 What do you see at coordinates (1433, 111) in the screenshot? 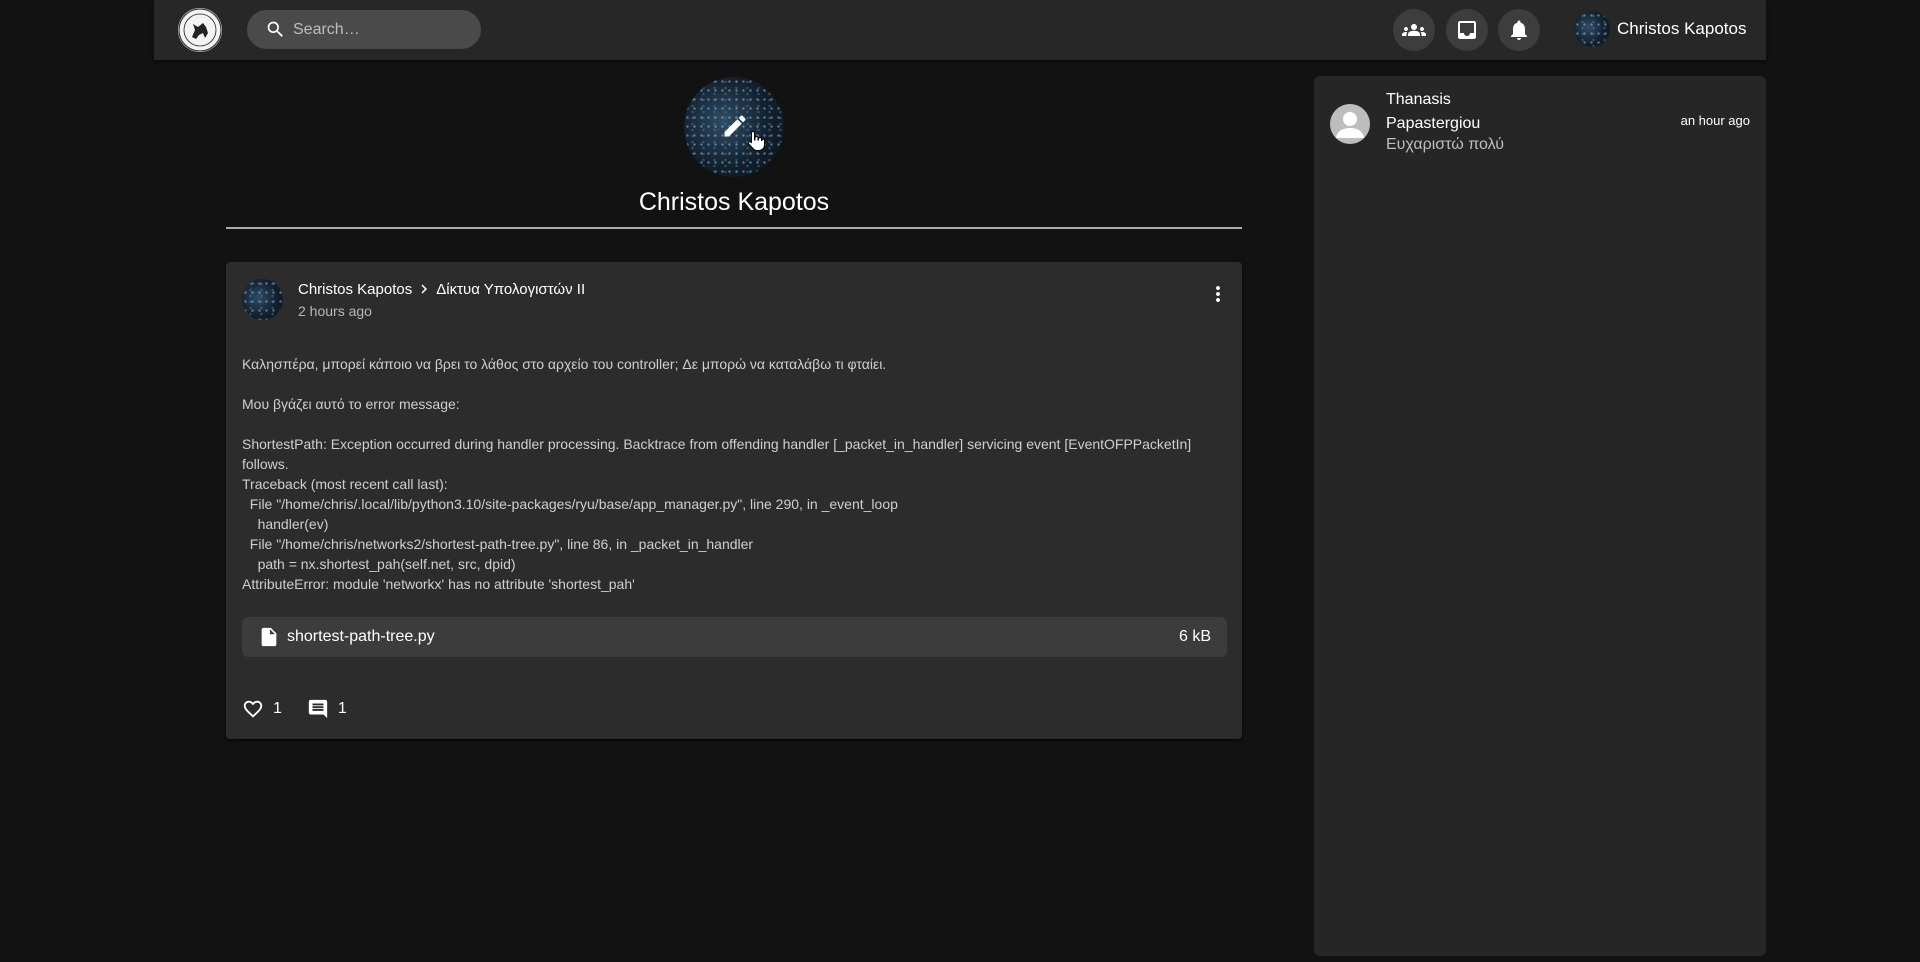
I see `notification-sender: Thanasis Papastergiou` at bounding box center [1433, 111].